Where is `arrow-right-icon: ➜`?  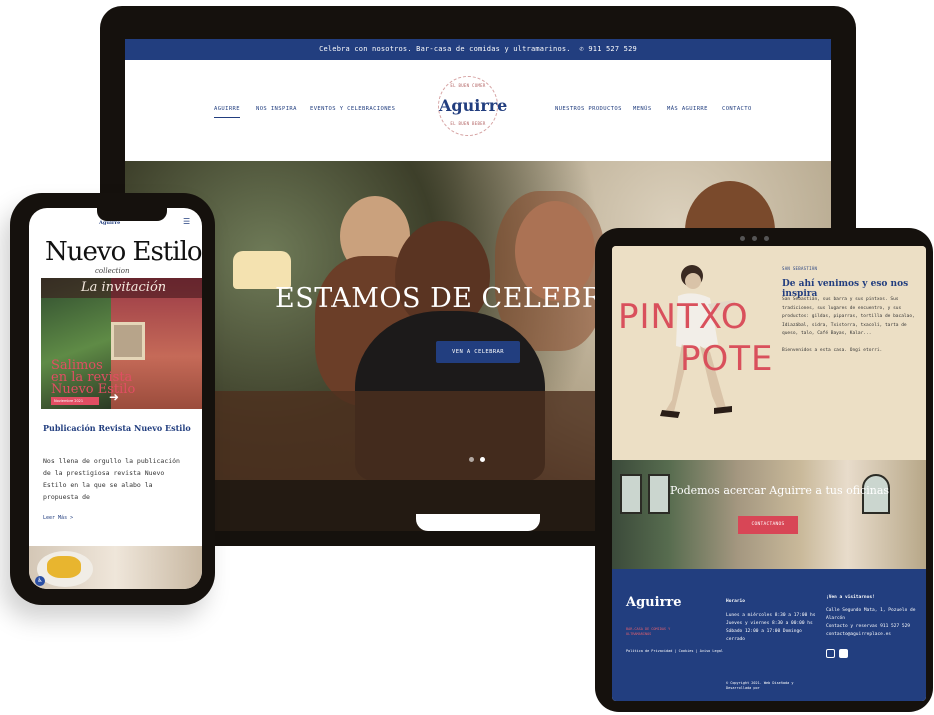 arrow-right-icon: ➜ is located at coordinates (114, 397).